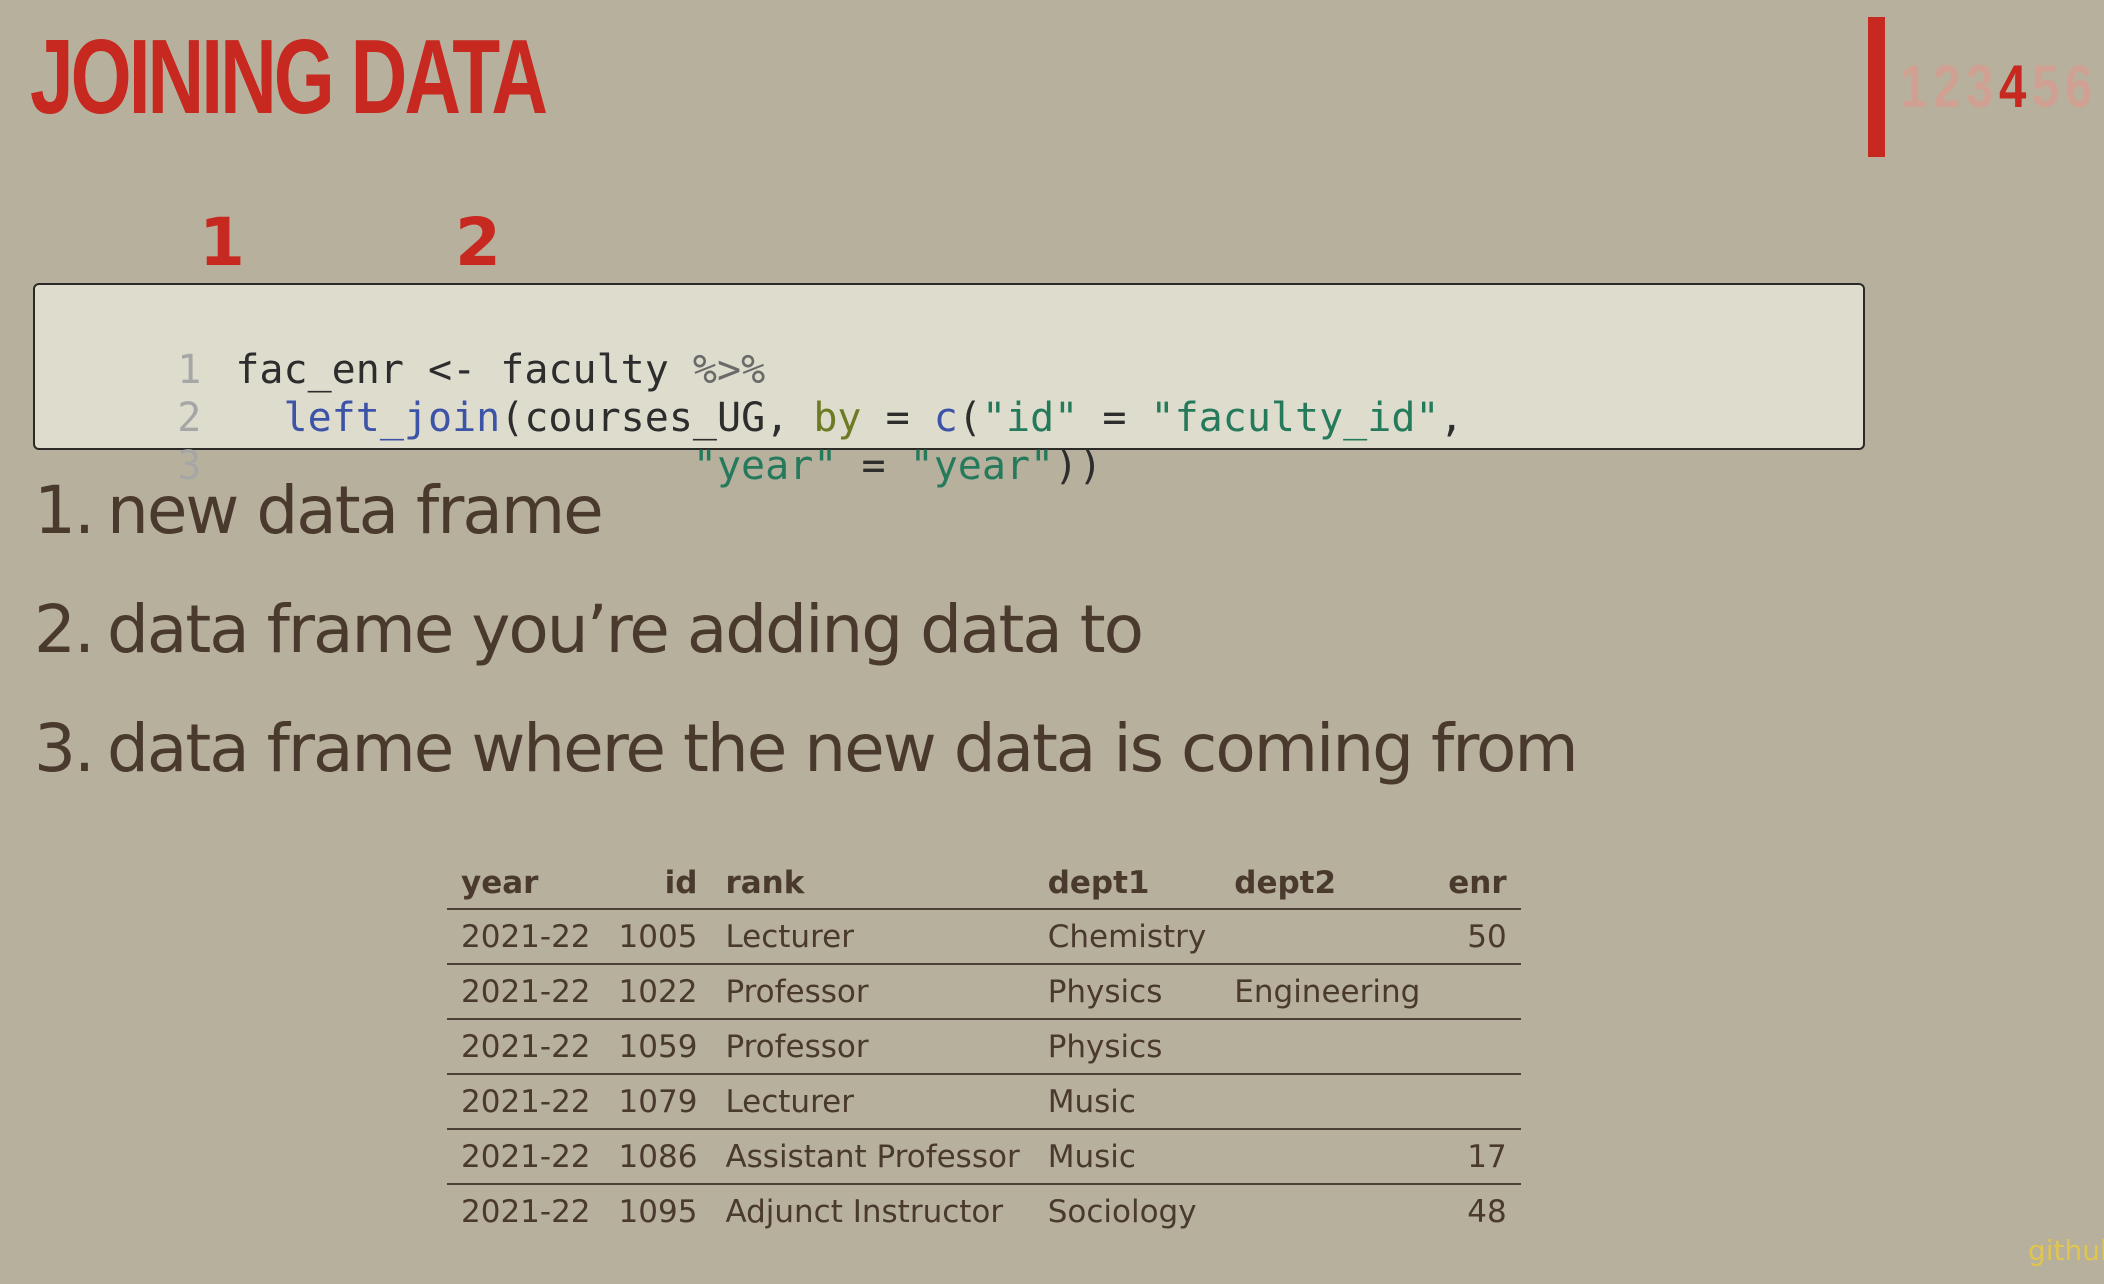 This screenshot has height=1284, width=2104. I want to click on table-header-row: year id rank dept1 dept2 enr, so click(984, 884).